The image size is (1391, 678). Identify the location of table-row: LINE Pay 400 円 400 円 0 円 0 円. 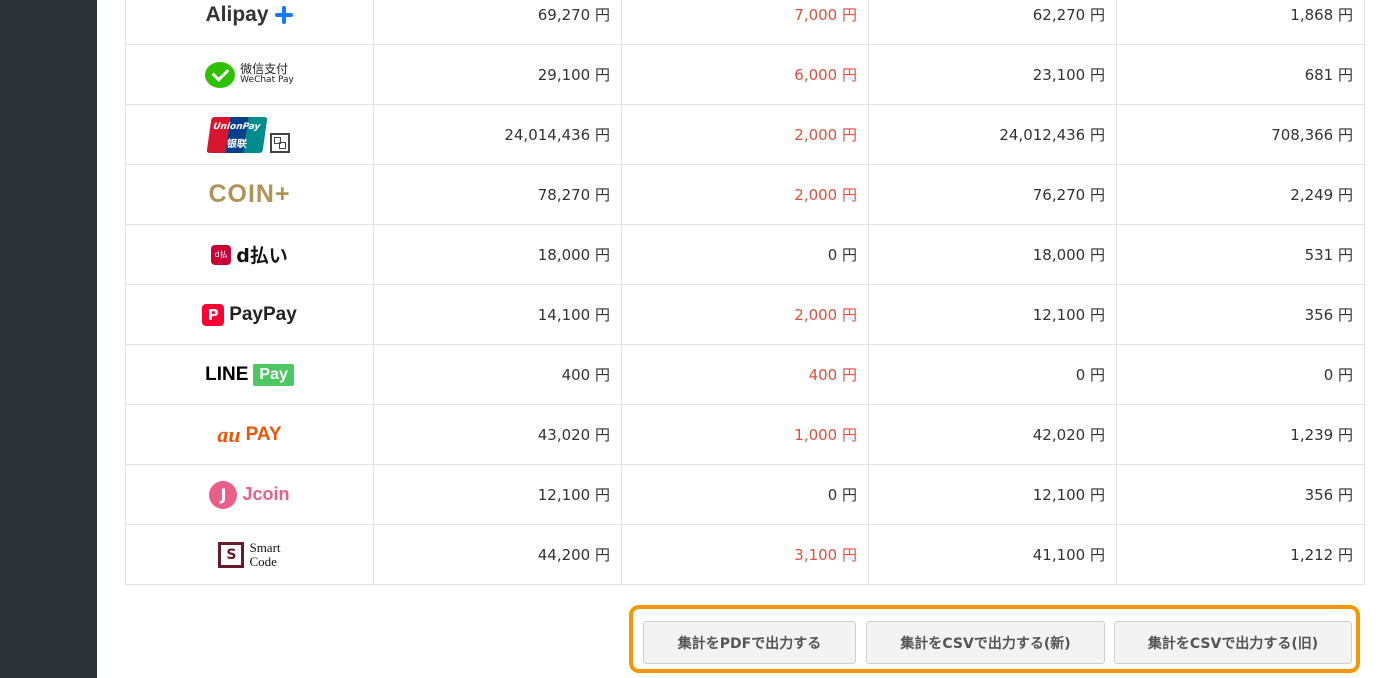
(745, 374).